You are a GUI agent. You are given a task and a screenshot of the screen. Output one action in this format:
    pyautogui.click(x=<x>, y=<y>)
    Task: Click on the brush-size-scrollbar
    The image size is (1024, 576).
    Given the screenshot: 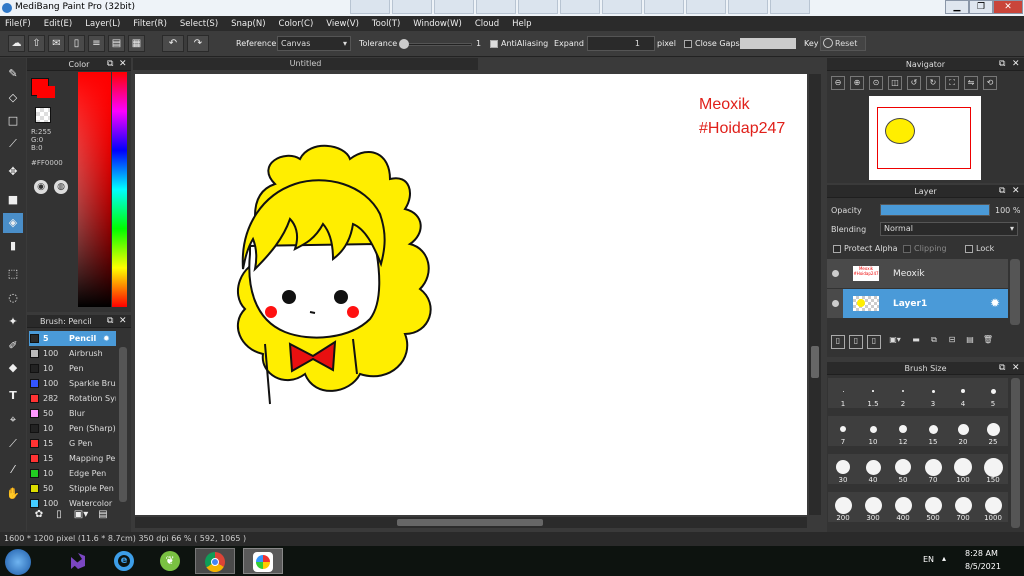 What is the action you would take?
    pyautogui.click(x=1015, y=453)
    